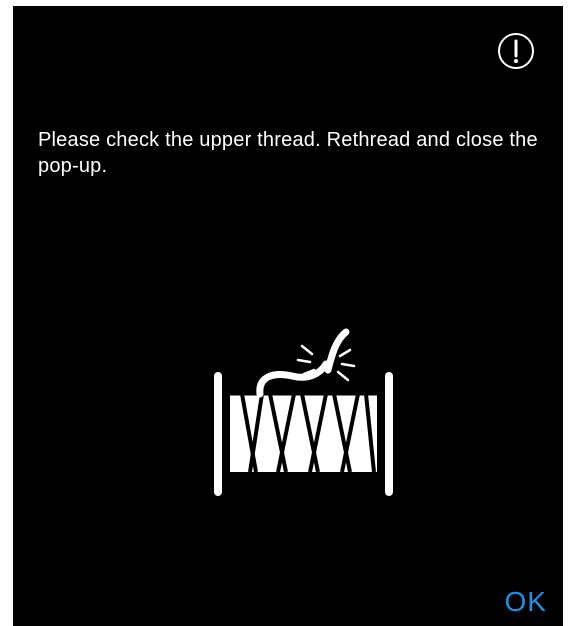 This screenshot has height=626, width=576. What do you see at coordinates (303, 412) in the screenshot?
I see `broken-thread-spool-icon` at bounding box center [303, 412].